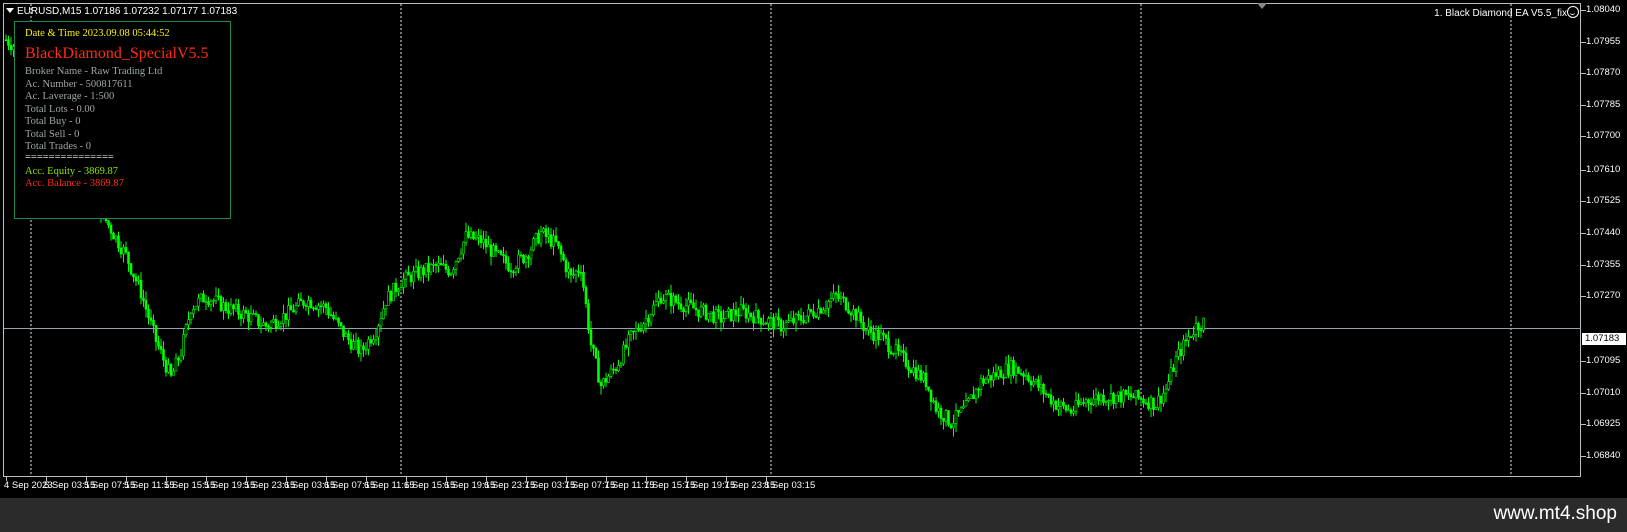 This screenshot has width=1627, height=532. What do you see at coordinates (10, 10) in the screenshot?
I see `triangle-down-icon` at bounding box center [10, 10].